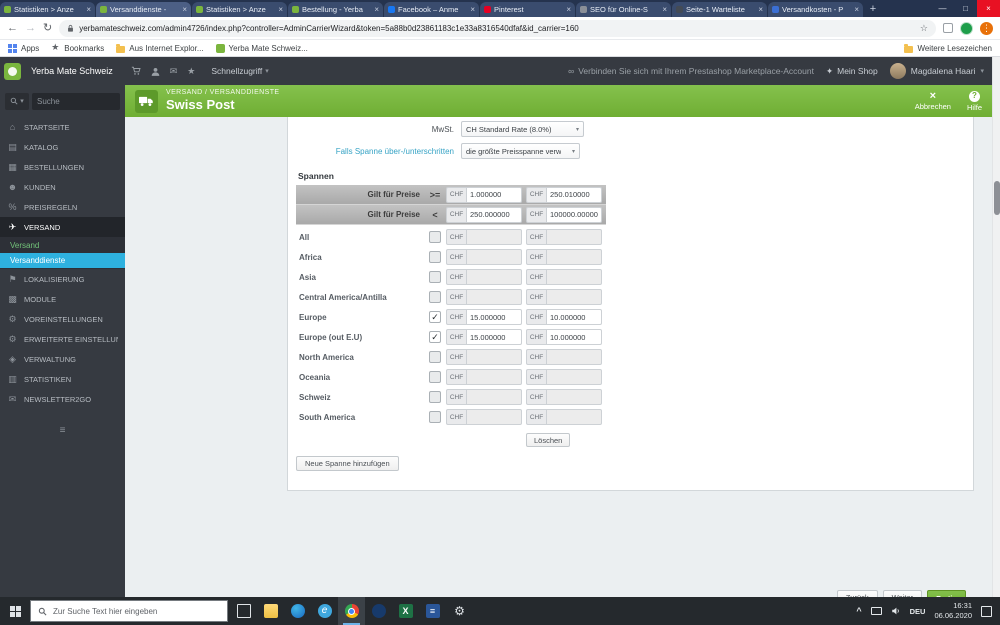  Describe the element at coordinates (965, 8) in the screenshot. I see `window-maximize-button: □` at that location.